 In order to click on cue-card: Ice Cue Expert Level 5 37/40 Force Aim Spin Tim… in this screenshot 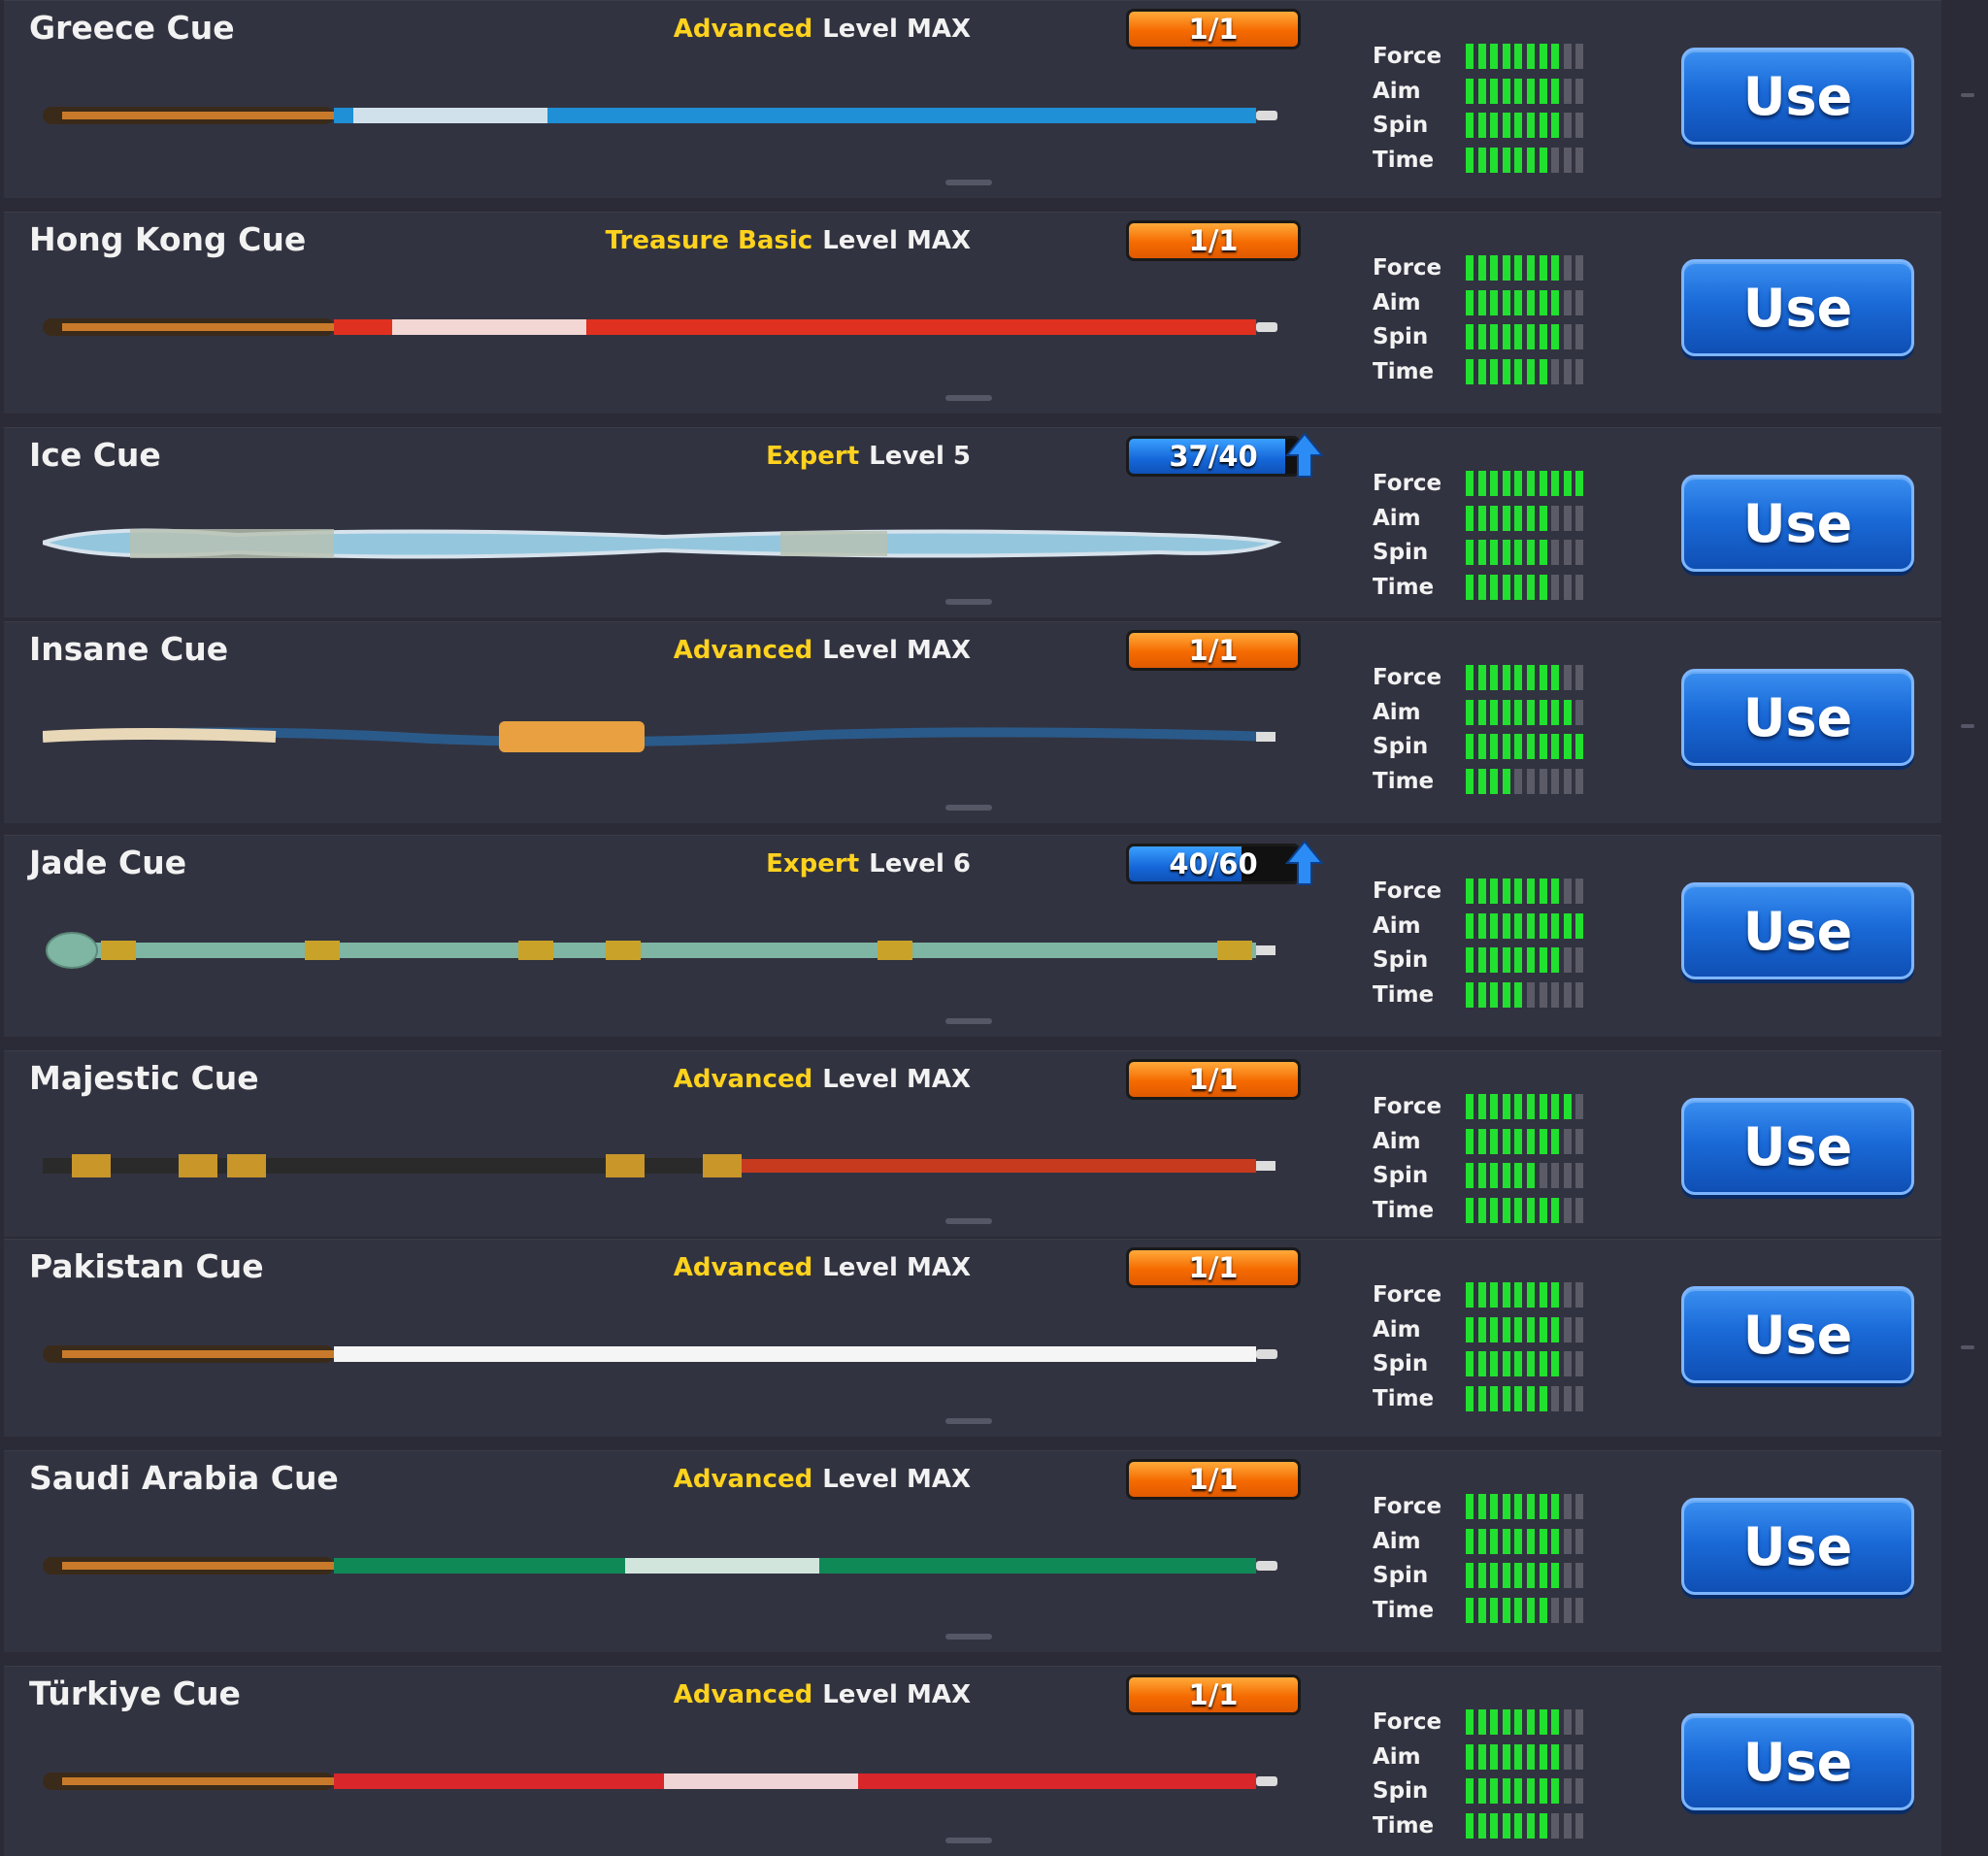, I will do `click(973, 522)`.